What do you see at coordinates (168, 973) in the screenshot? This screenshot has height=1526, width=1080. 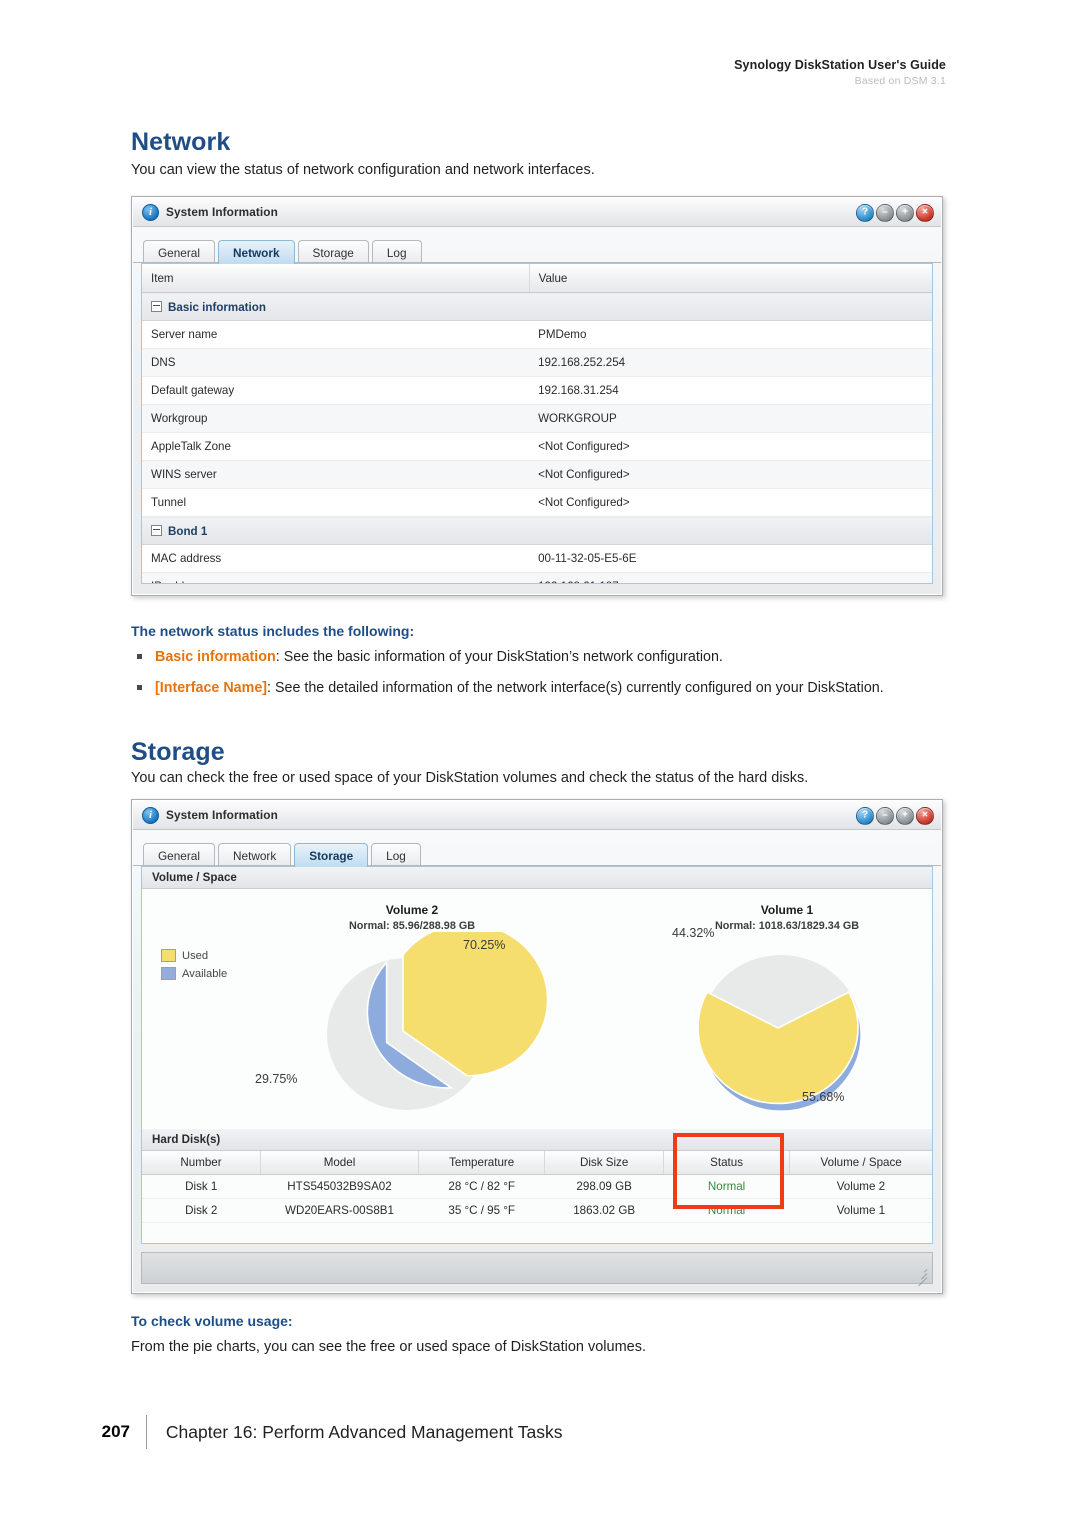 I see `legend-swatch-available` at bounding box center [168, 973].